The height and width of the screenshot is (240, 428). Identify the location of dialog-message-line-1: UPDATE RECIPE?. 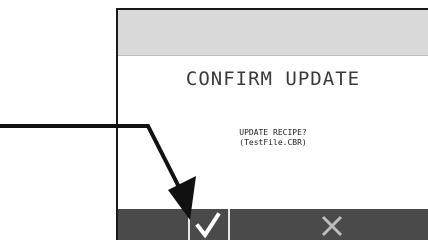
(273, 132).